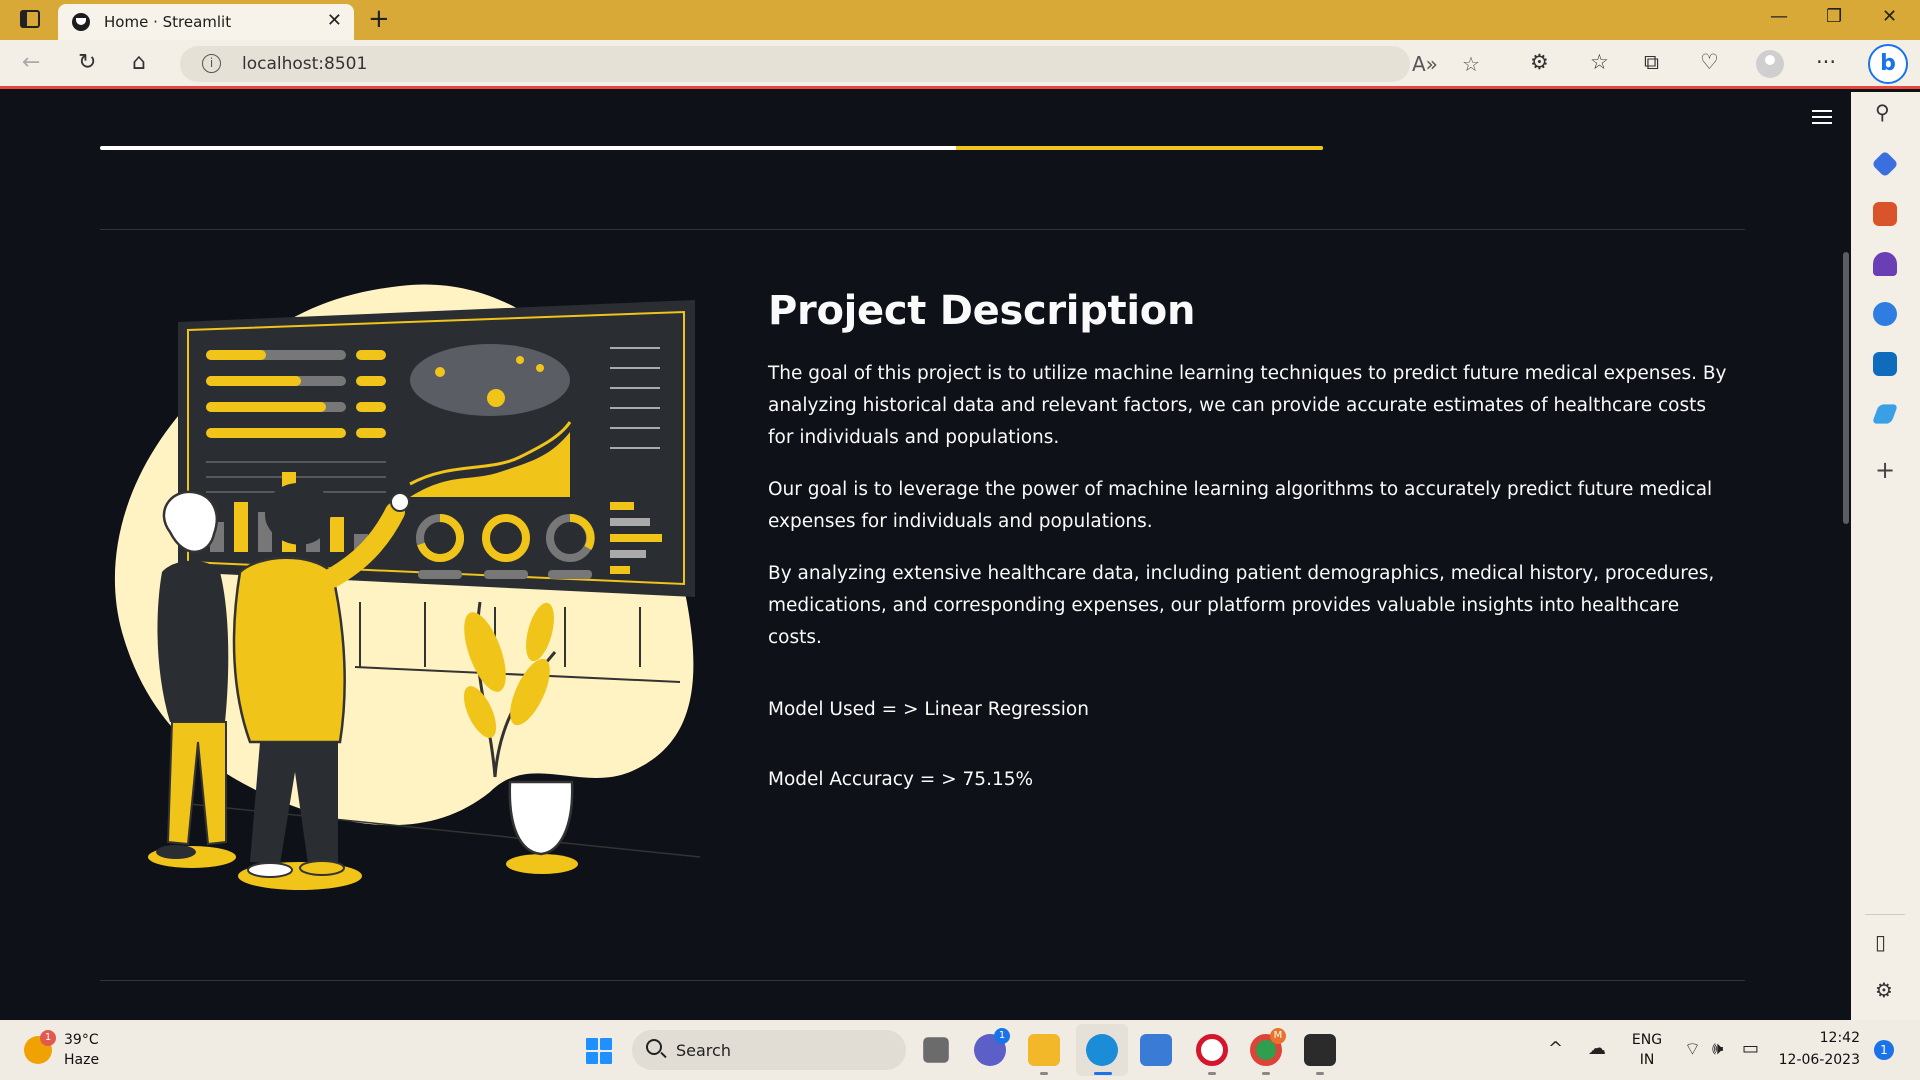 This screenshot has height=1080, width=1920. I want to click on notification-count-badge: 1, so click(1884, 1050).